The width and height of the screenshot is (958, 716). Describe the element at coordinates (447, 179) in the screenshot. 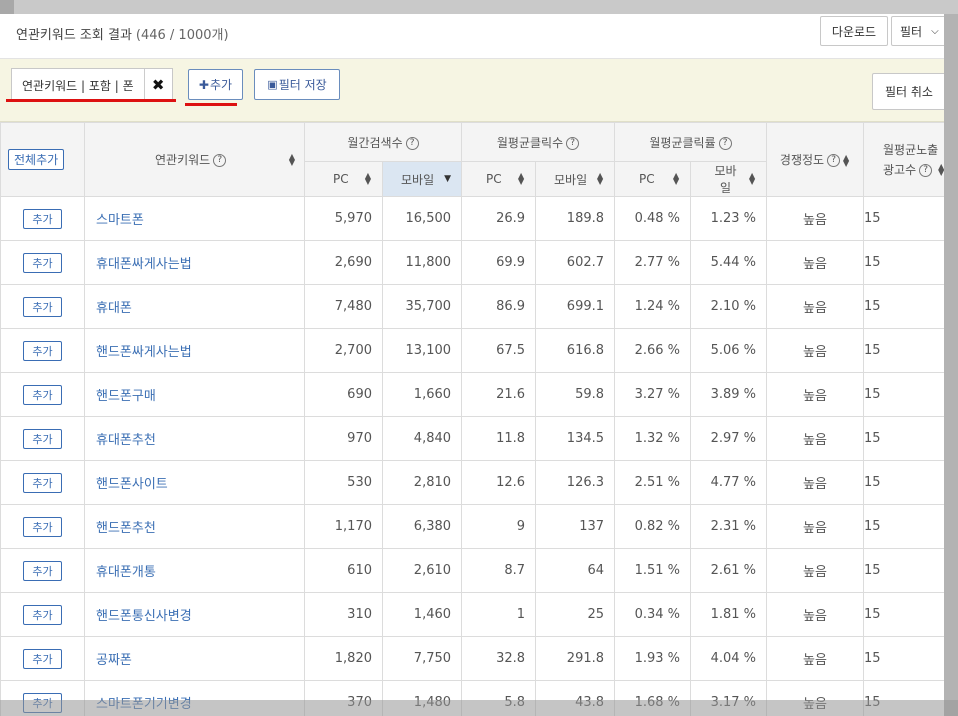

I see `sort-desc-icon: ▼` at that location.